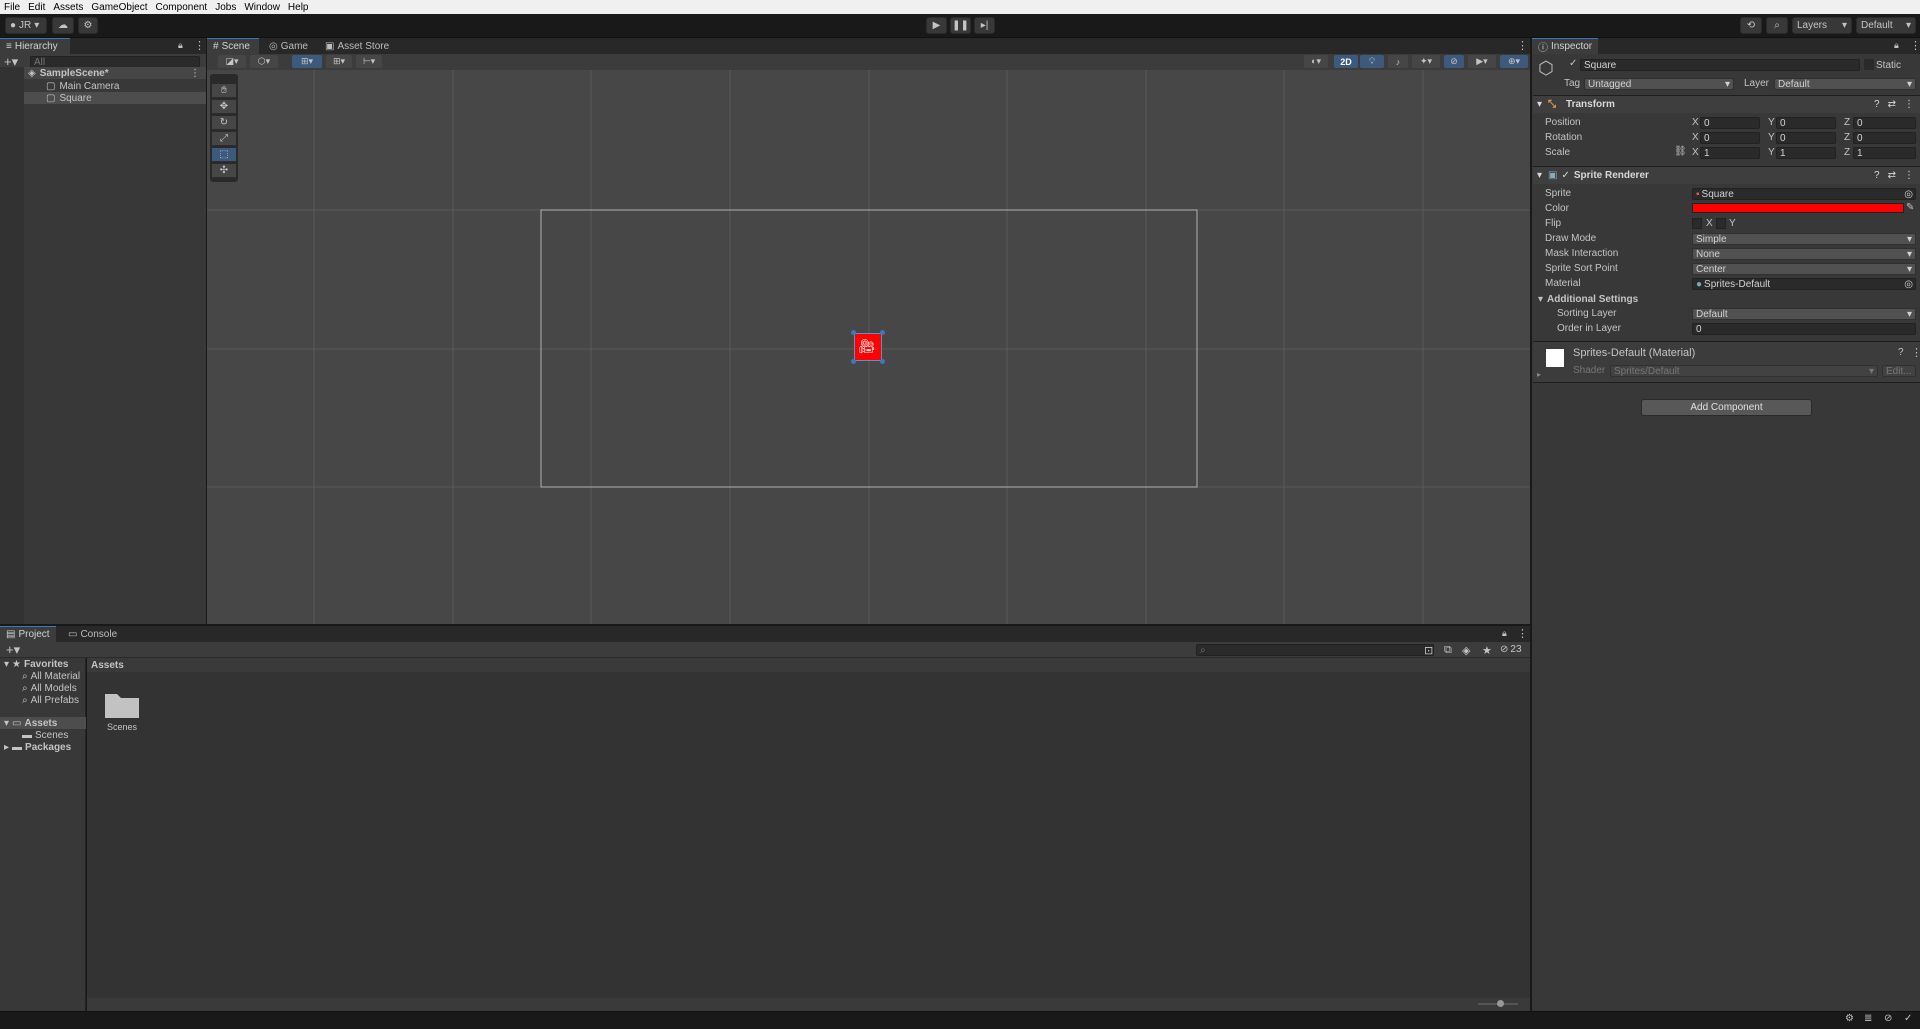 This screenshot has height=1029, width=1920. What do you see at coordinates (1822, 25) in the screenshot?
I see `layers-dropdown: Layers ▾` at bounding box center [1822, 25].